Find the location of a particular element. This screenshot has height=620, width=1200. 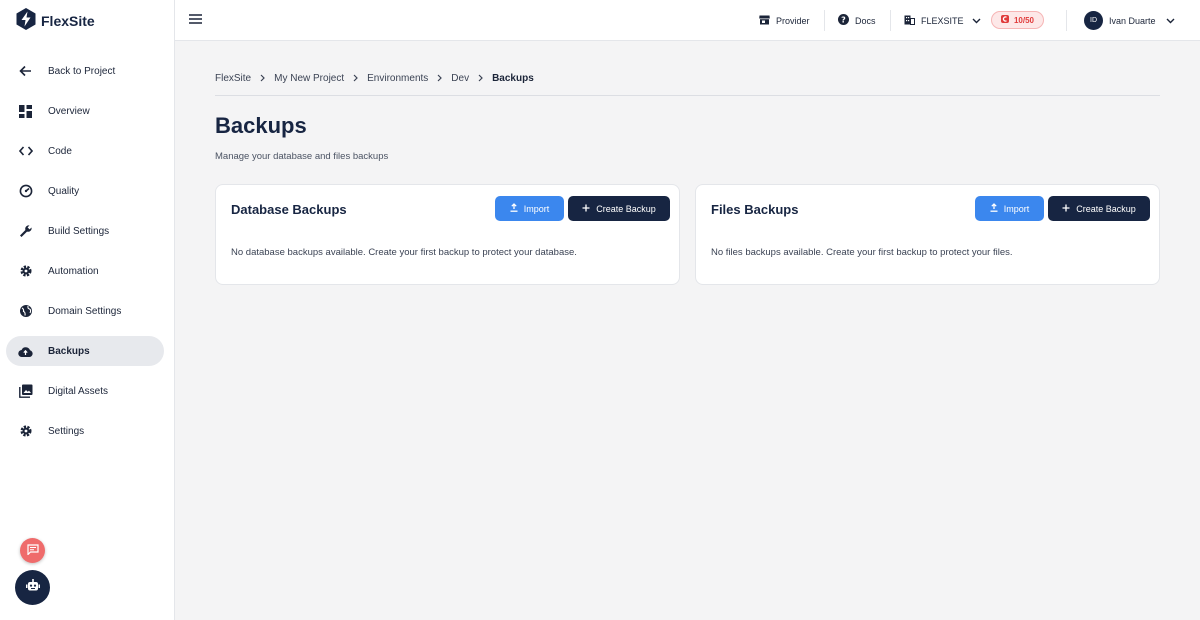

code-icon is located at coordinates (25, 151).